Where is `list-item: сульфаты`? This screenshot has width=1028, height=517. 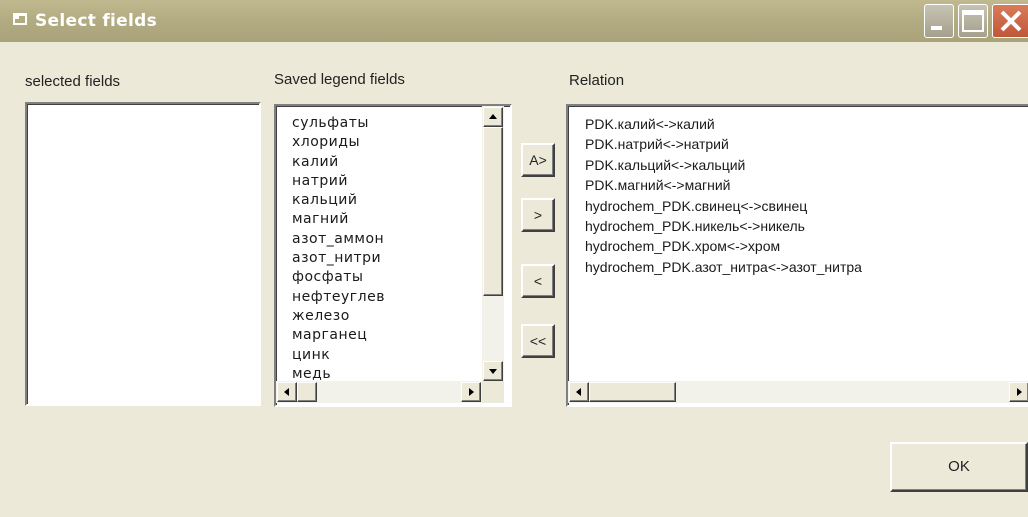 list-item: сульфаты is located at coordinates (338, 123).